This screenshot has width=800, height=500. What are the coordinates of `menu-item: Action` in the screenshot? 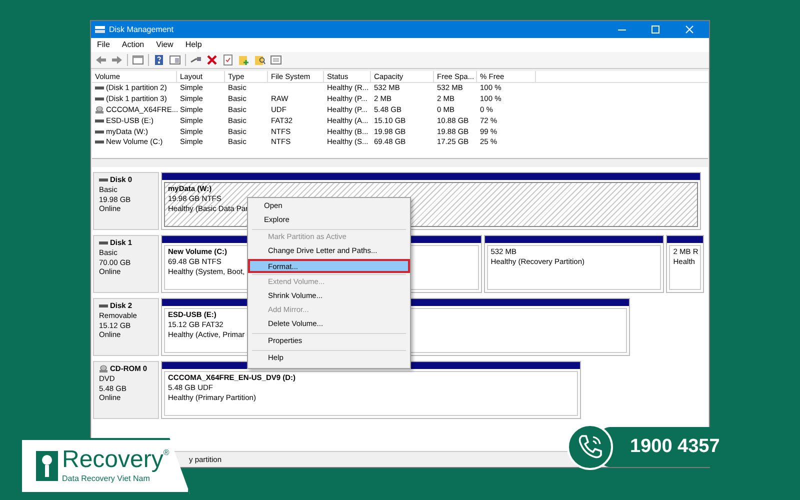 It's located at (133, 45).